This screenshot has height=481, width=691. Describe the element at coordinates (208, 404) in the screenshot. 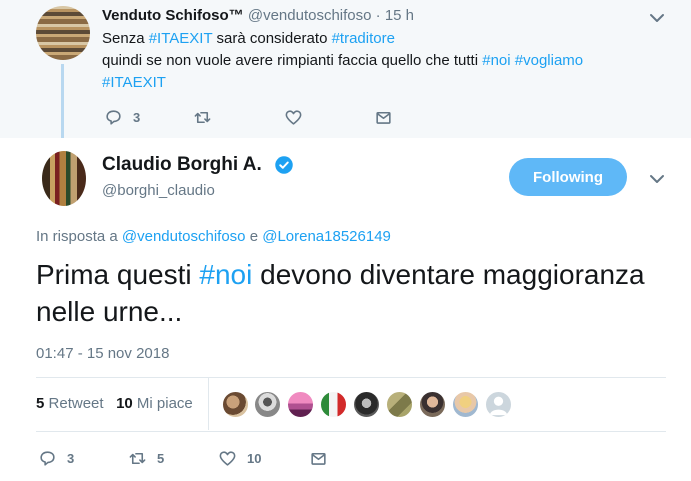

I see `stats-separator` at that location.